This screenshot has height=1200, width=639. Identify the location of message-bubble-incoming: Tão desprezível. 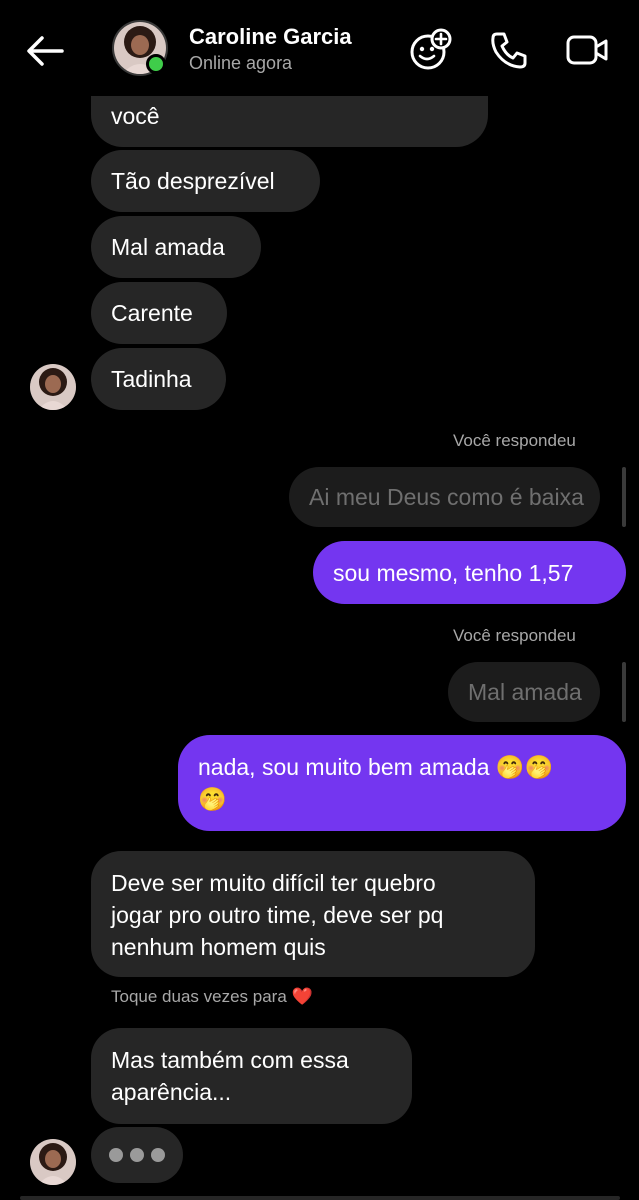
(205, 181).